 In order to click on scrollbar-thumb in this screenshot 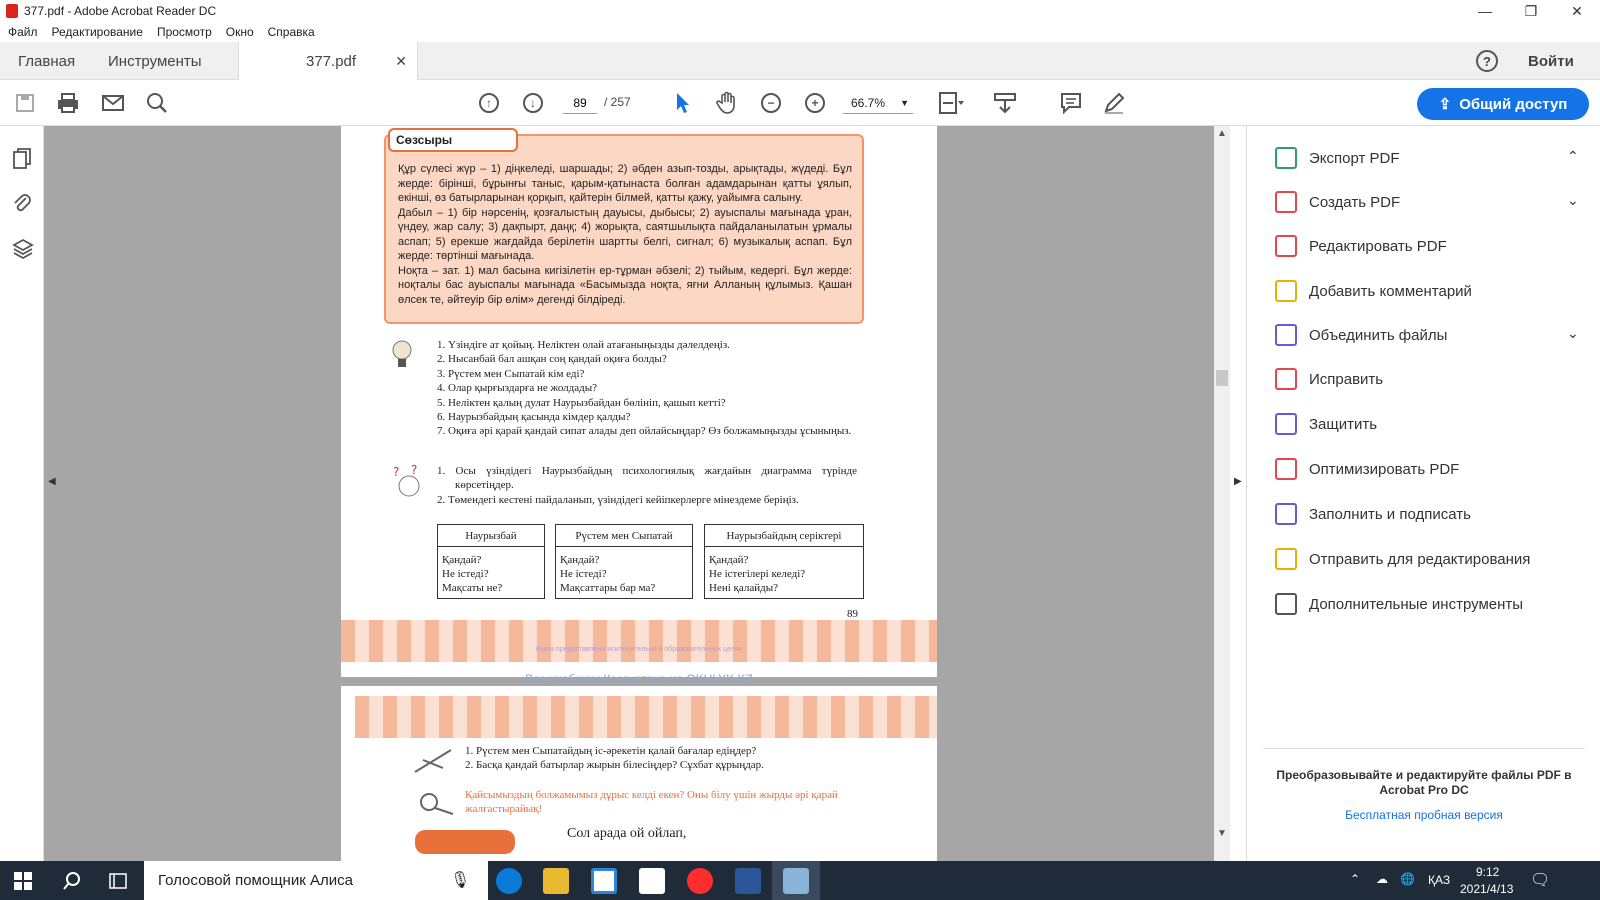, I will do `click(1222, 378)`.